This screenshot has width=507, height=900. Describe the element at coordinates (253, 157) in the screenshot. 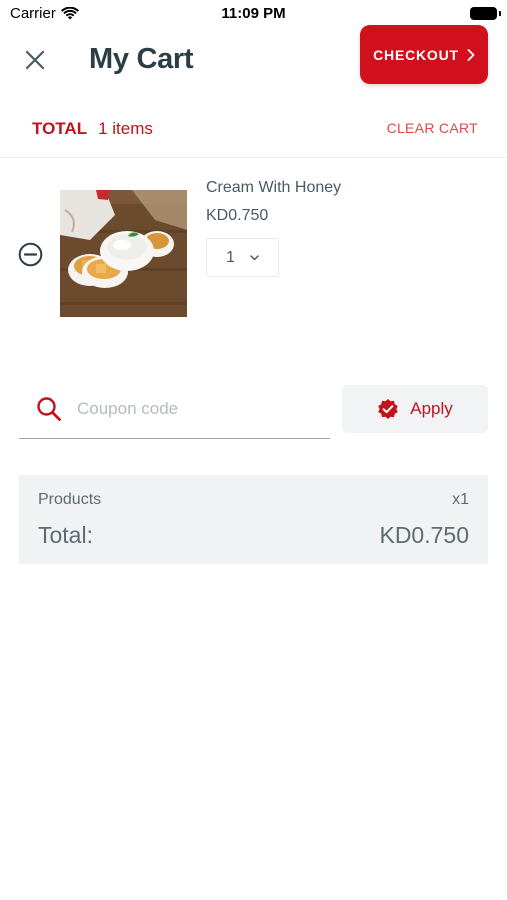

I see `divider` at that location.